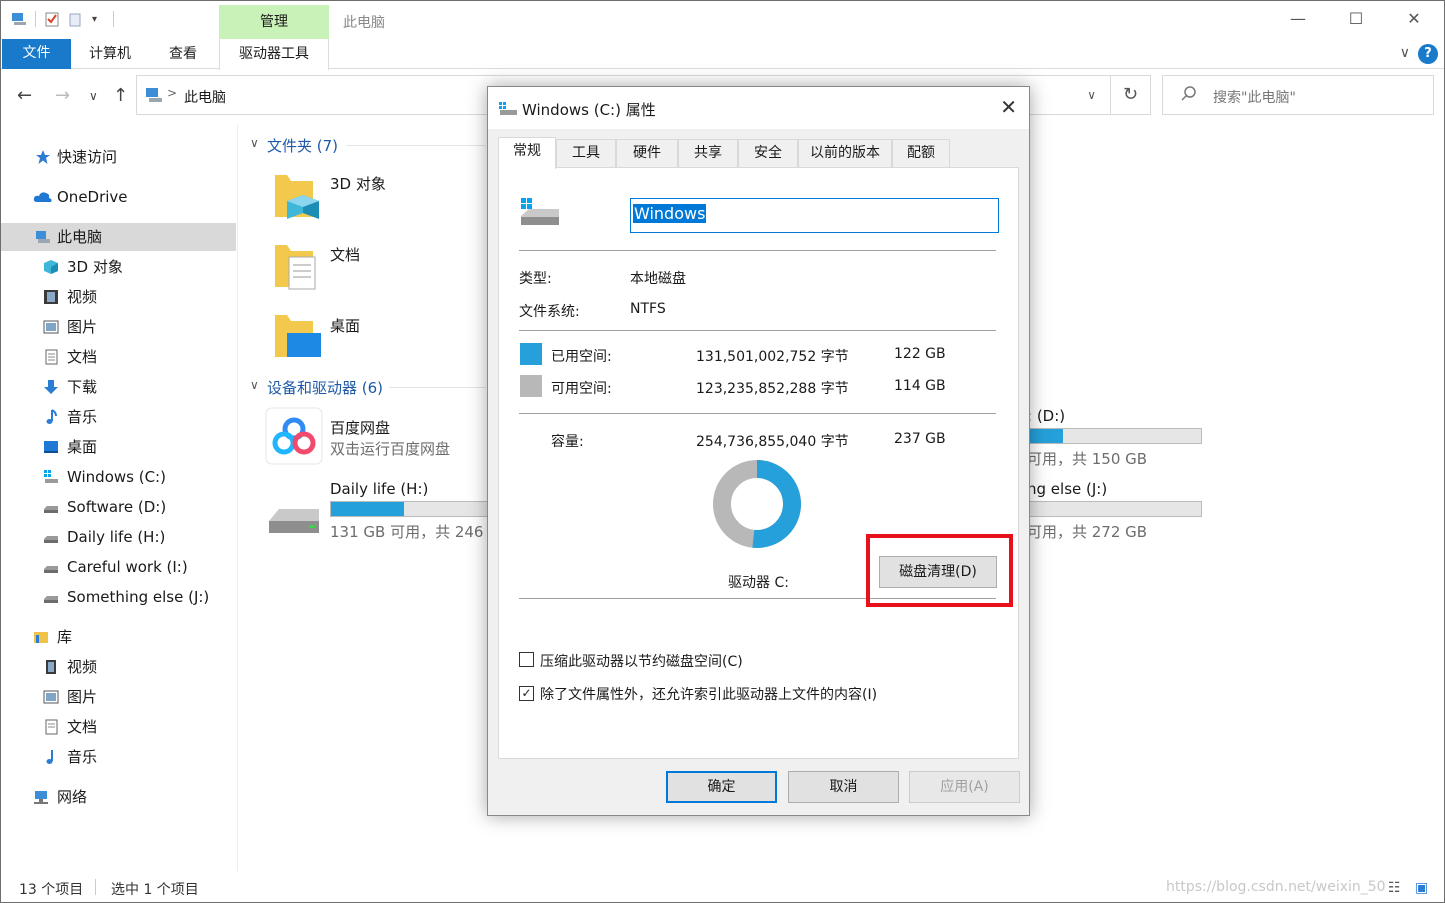  What do you see at coordinates (1008, 107) in the screenshot?
I see `dialog-close-icon: ✕` at bounding box center [1008, 107].